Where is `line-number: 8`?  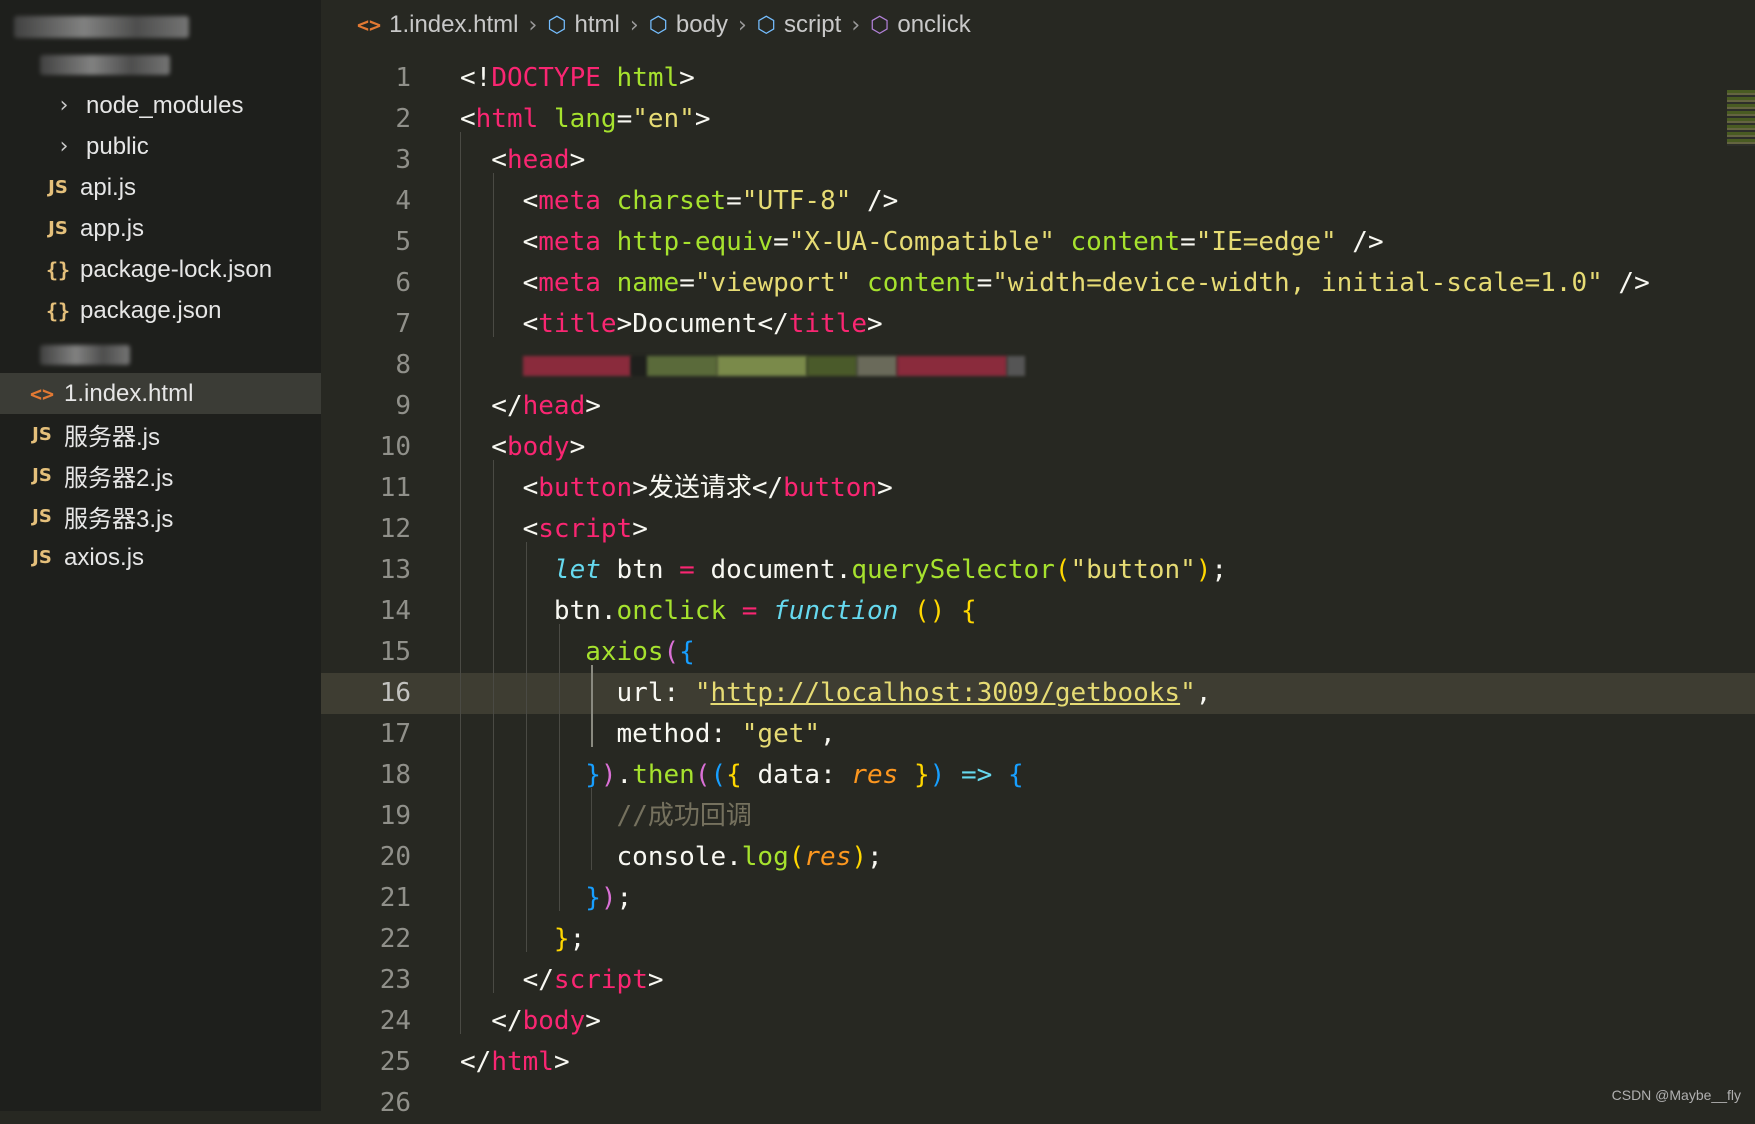
line-number: 8 is located at coordinates (403, 365).